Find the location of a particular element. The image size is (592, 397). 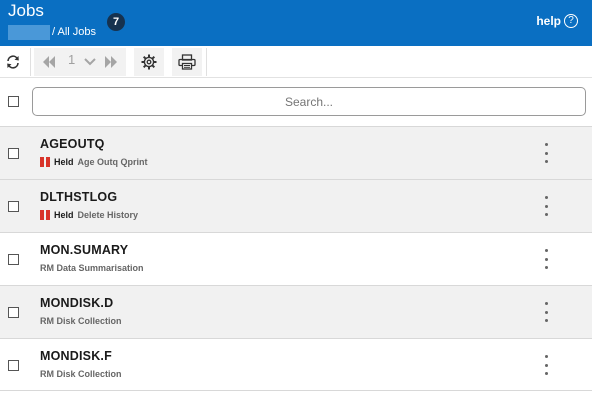

refresh-icon is located at coordinates (13, 62).